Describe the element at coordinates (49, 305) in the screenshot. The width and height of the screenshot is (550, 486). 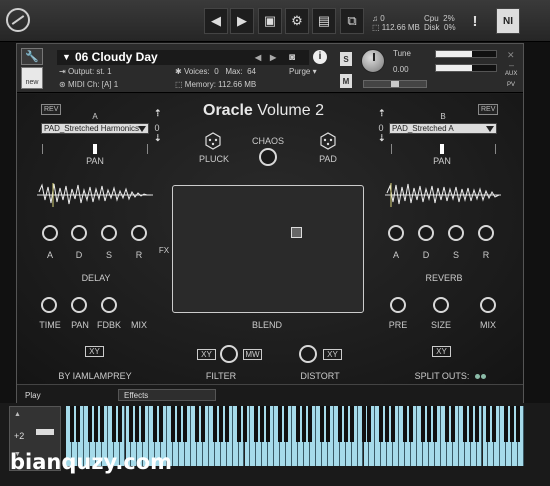
I see `delay-time-knob` at that location.